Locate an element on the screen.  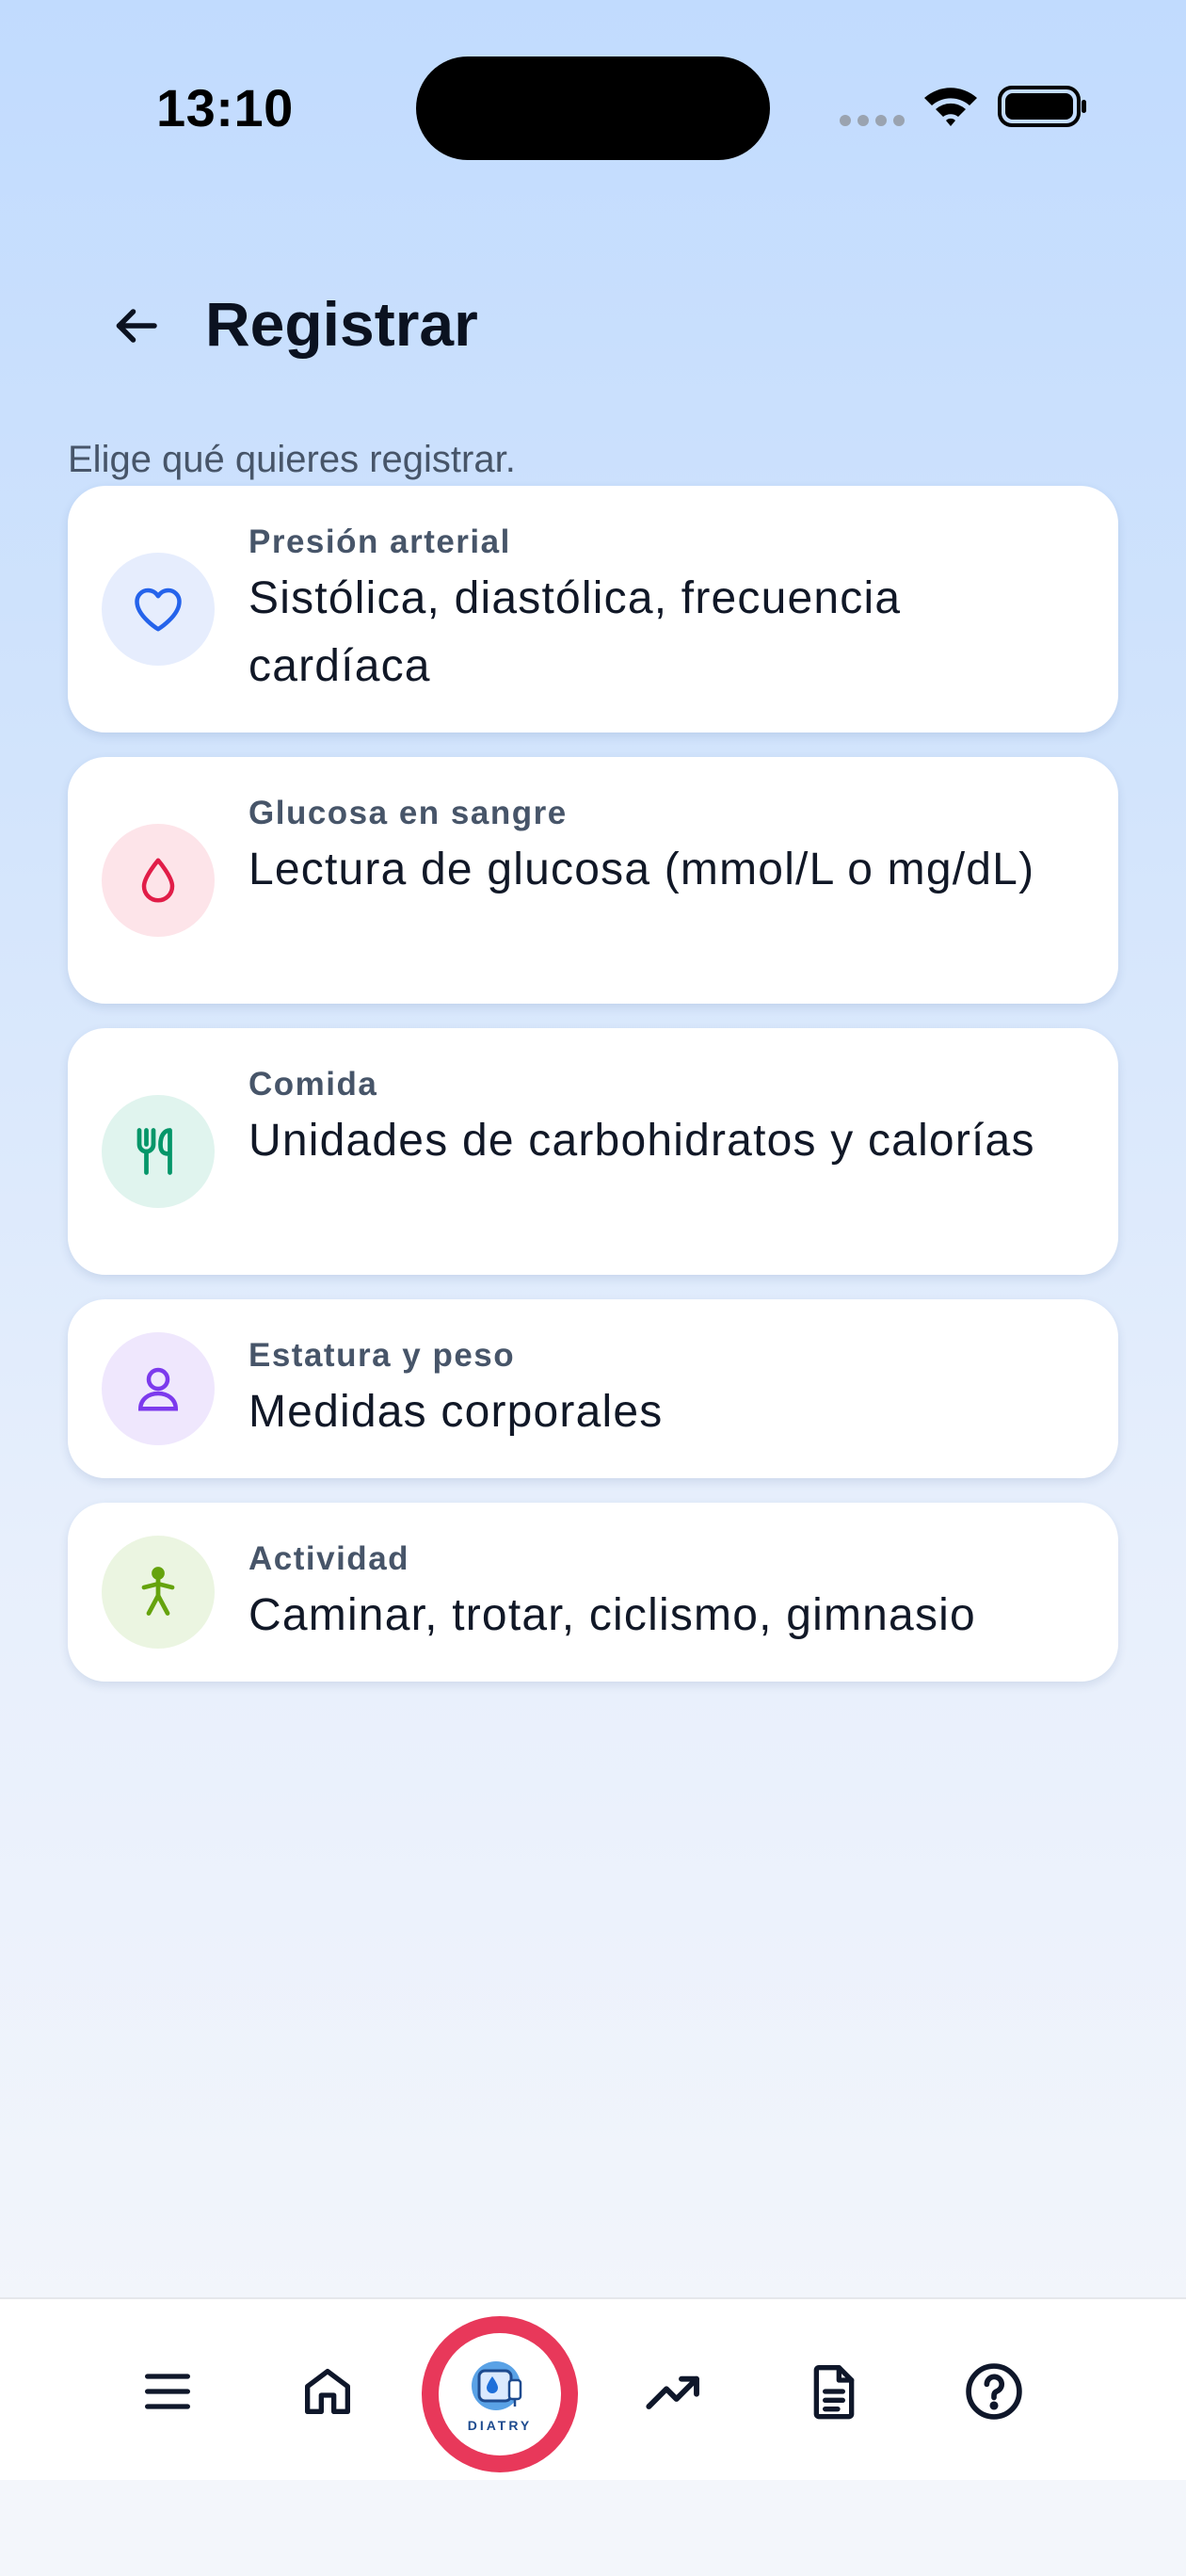
home-icon is located at coordinates (327, 2391).